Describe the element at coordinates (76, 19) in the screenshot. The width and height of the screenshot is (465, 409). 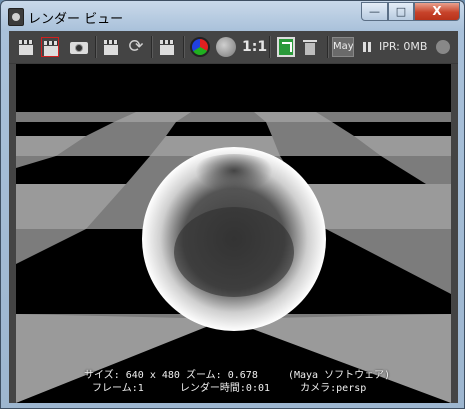
I see `window-title: レンダー ビュー` at that location.